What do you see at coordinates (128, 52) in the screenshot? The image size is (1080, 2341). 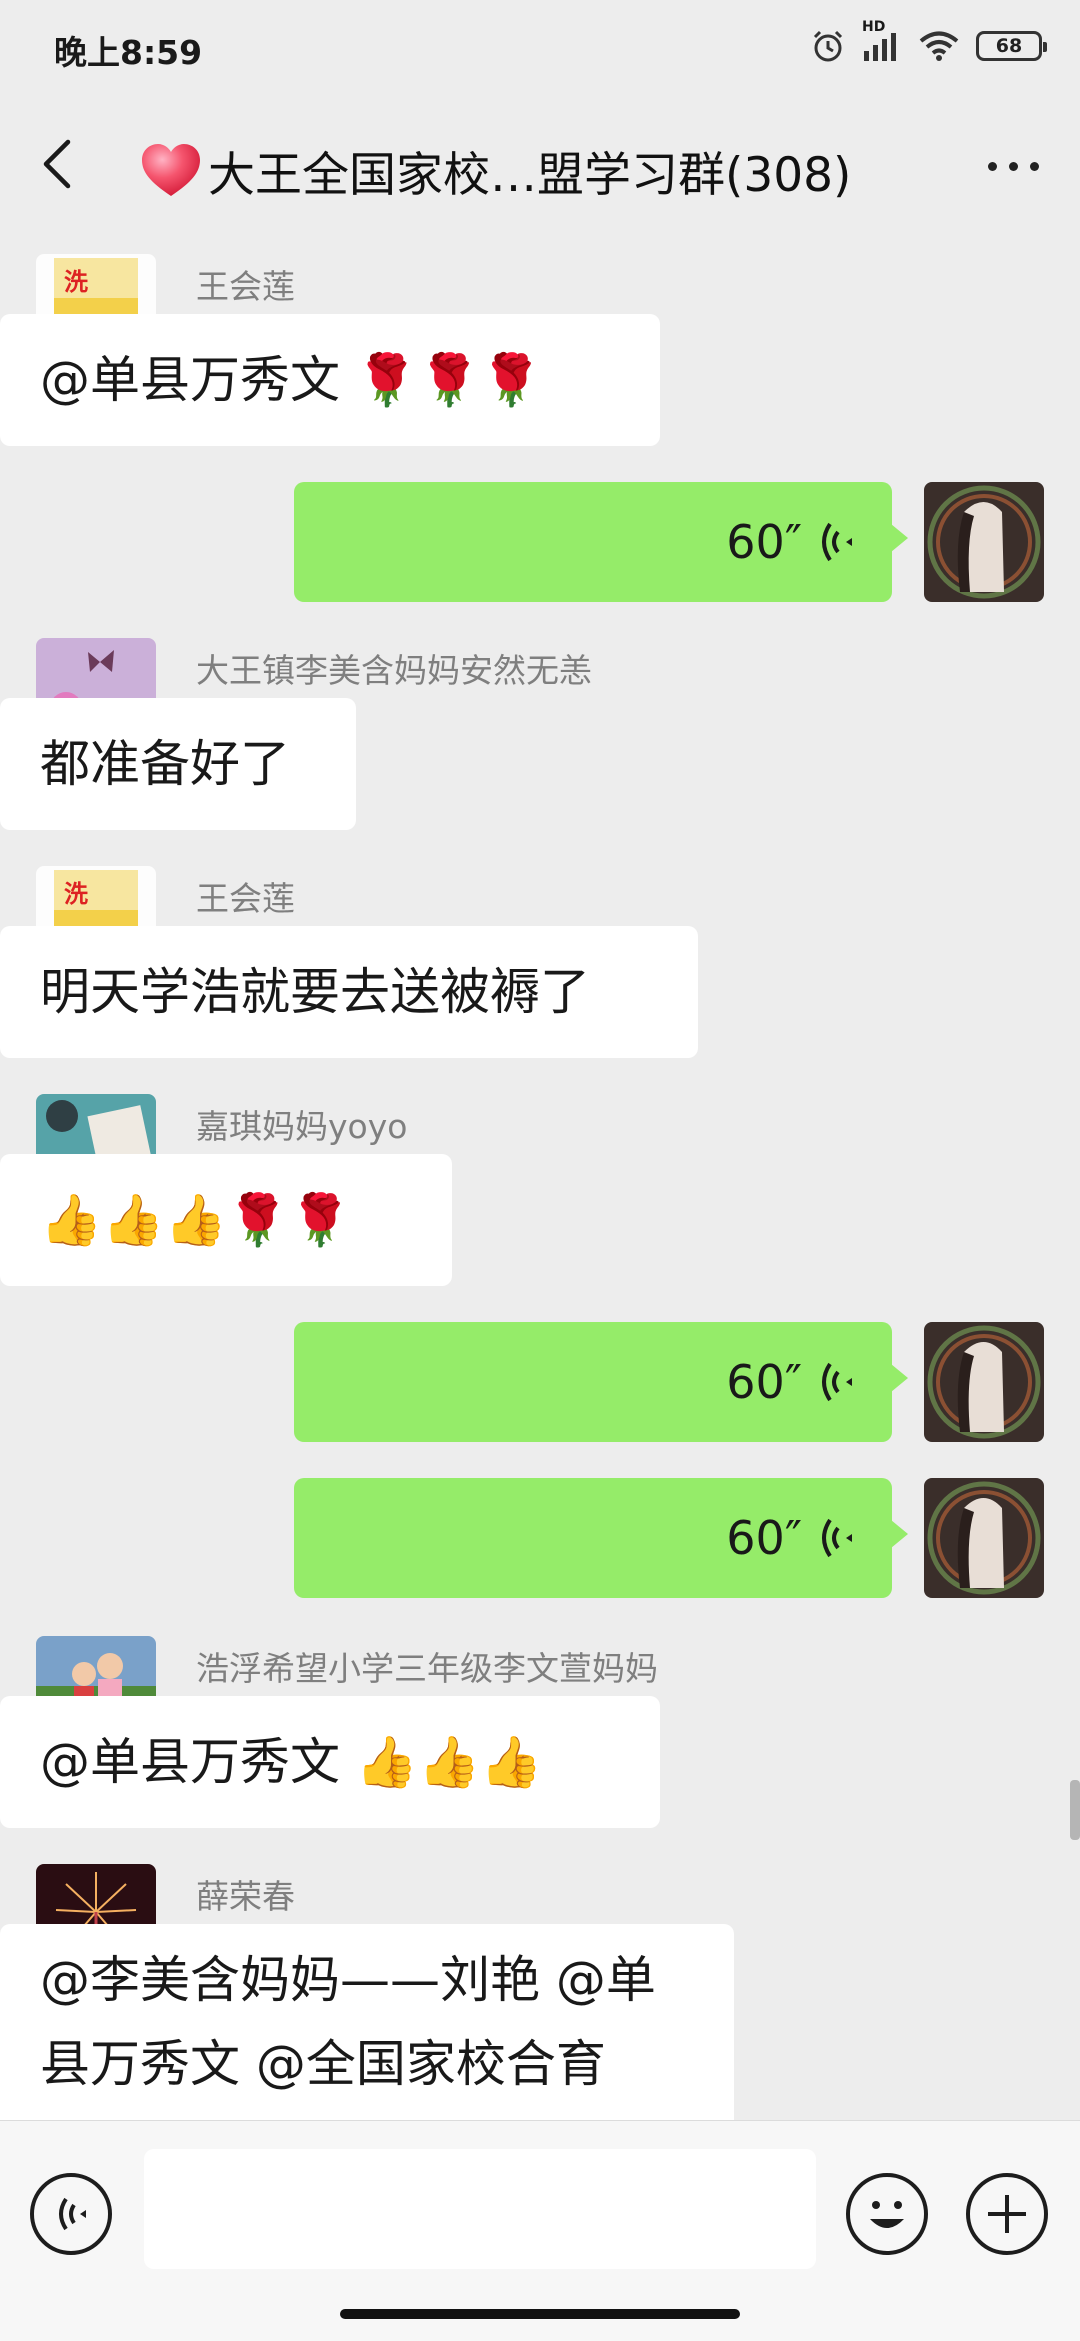 I see `status-time: 晚上8:59` at bounding box center [128, 52].